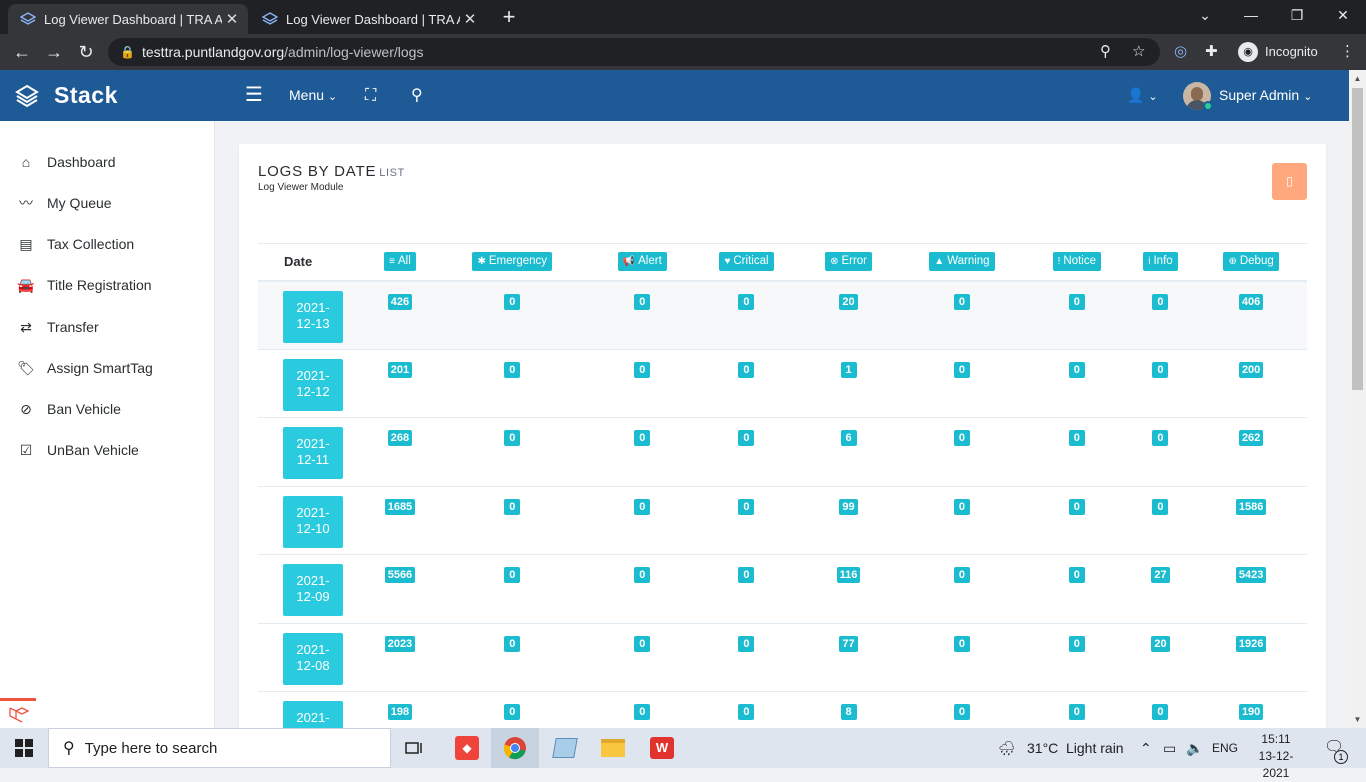 The width and height of the screenshot is (1366, 782). I want to click on new-tab-plus-icon: +, so click(509, 17).